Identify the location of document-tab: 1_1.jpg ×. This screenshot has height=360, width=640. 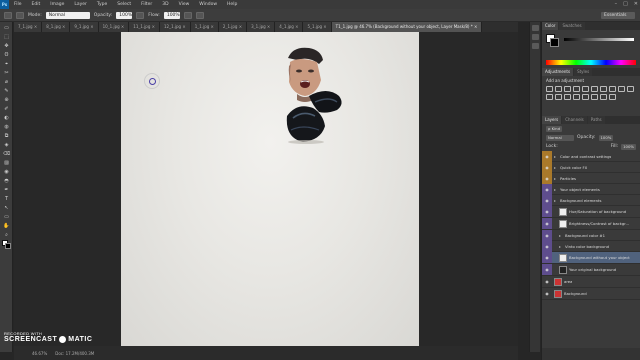
(204, 27).